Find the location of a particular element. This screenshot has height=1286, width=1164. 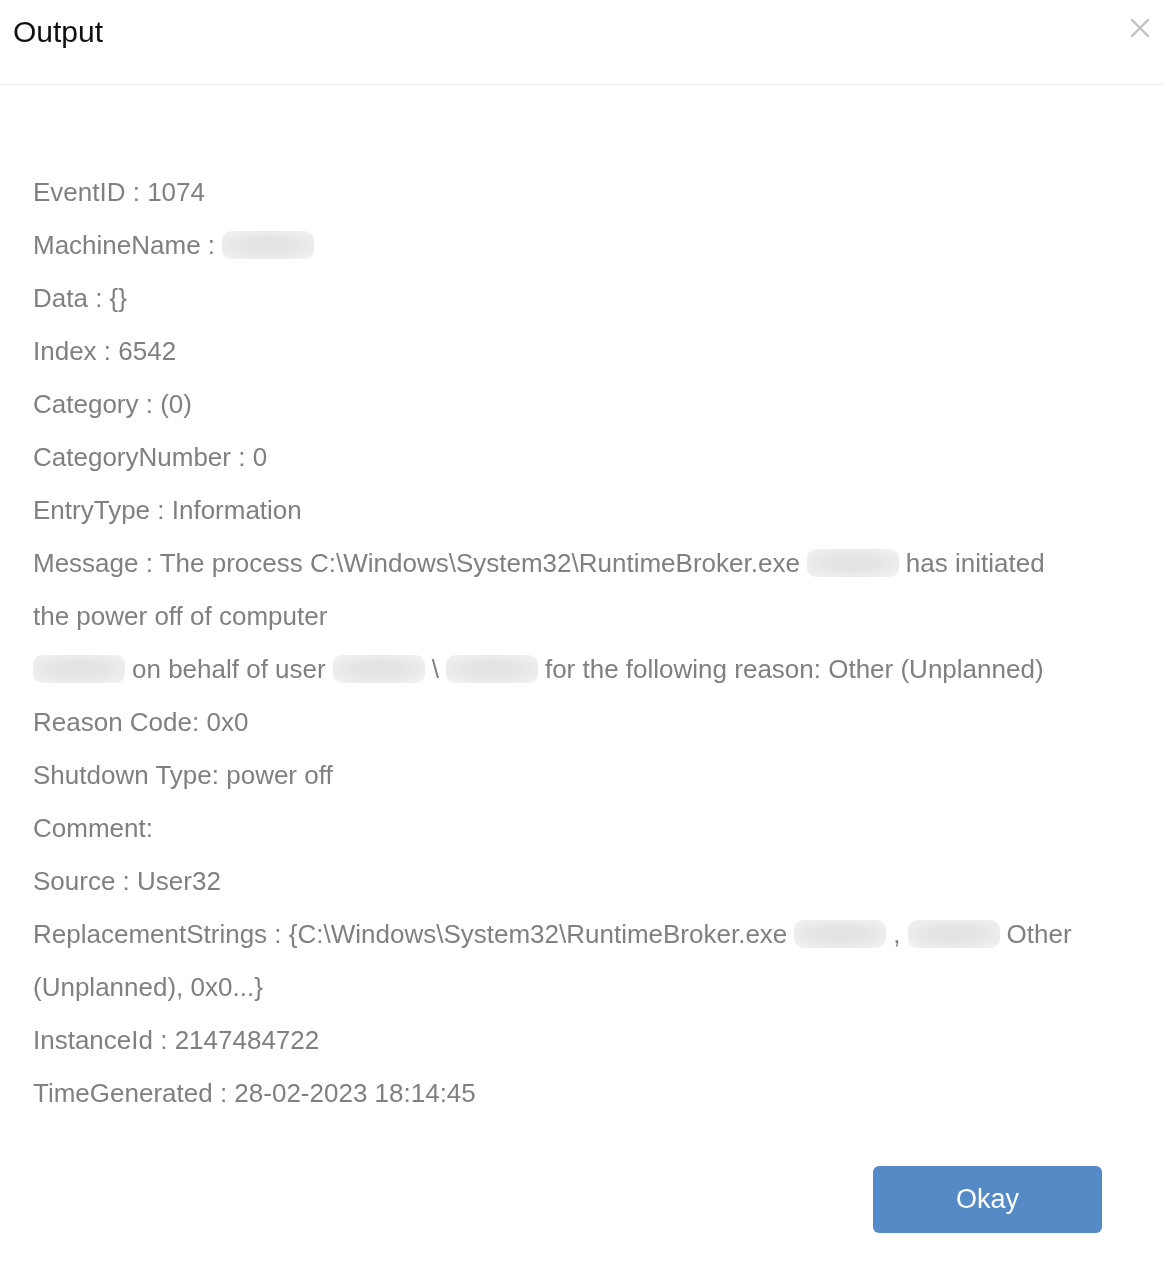

output-text: has initiated is located at coordinates (975, 562).